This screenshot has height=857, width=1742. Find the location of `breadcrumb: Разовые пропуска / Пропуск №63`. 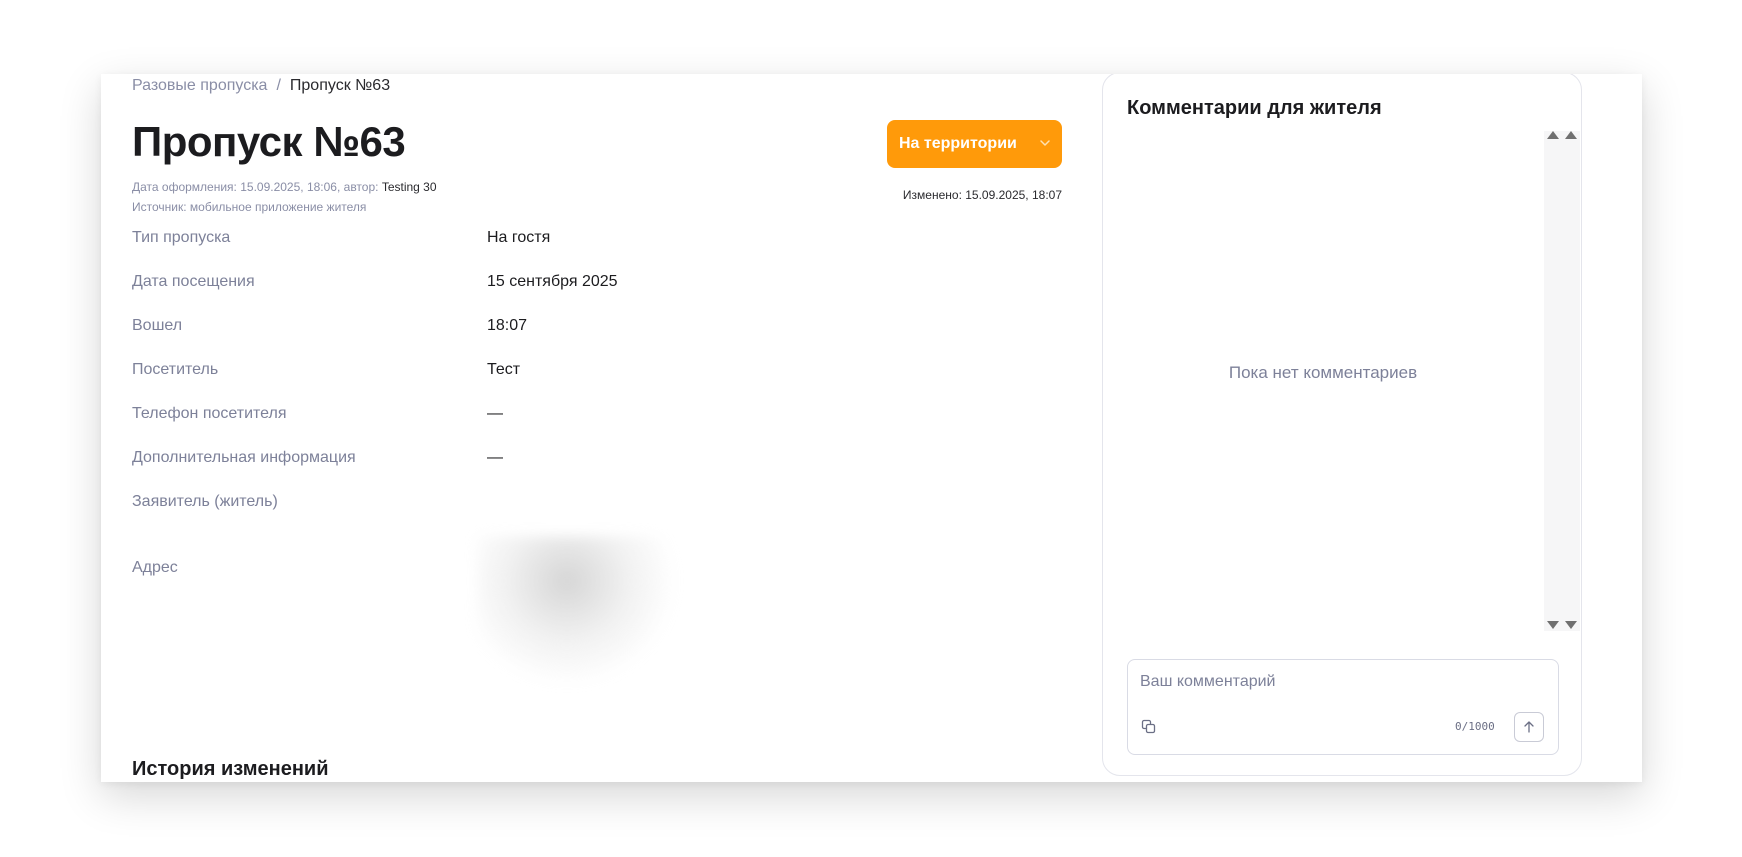

breadcrumb: Разовые пропуска / Пропуск №63 is located at coordinates (261, 86).